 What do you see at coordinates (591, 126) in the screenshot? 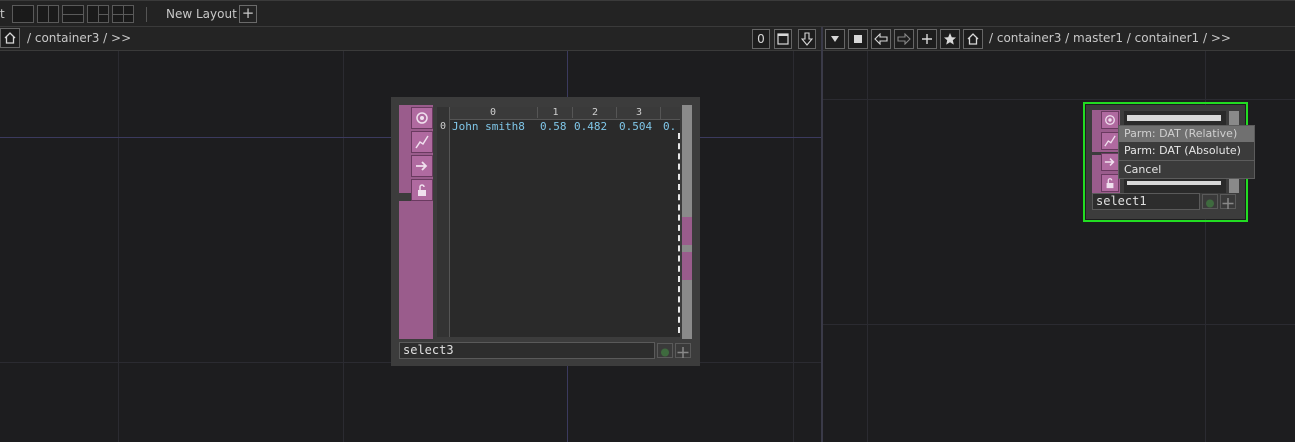
I see `table-cell: 0.482` at bounding box center [591, 126].